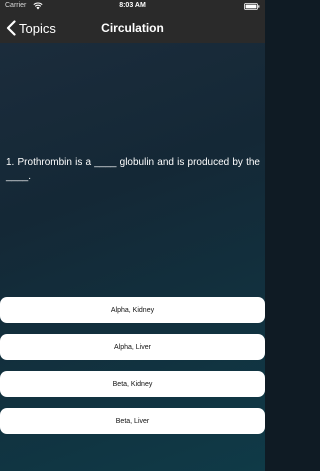  What do you see at coordinates (132, 28) in the screenshot?
I see `navigation-bar: Topics Circulation` at bounding box center [132, 28].